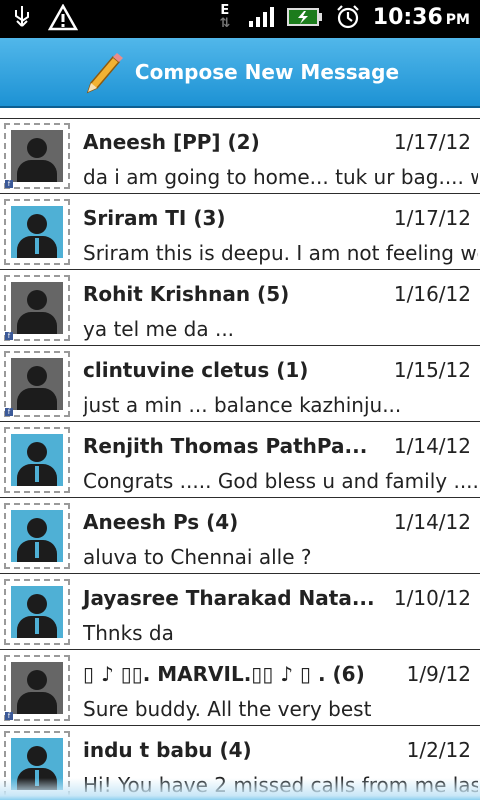 This screenshot has height=800, width=480. Describe the element at coordinates (267, 72) in the screenshot. I see `compose-label: Compose New Message` at that location.